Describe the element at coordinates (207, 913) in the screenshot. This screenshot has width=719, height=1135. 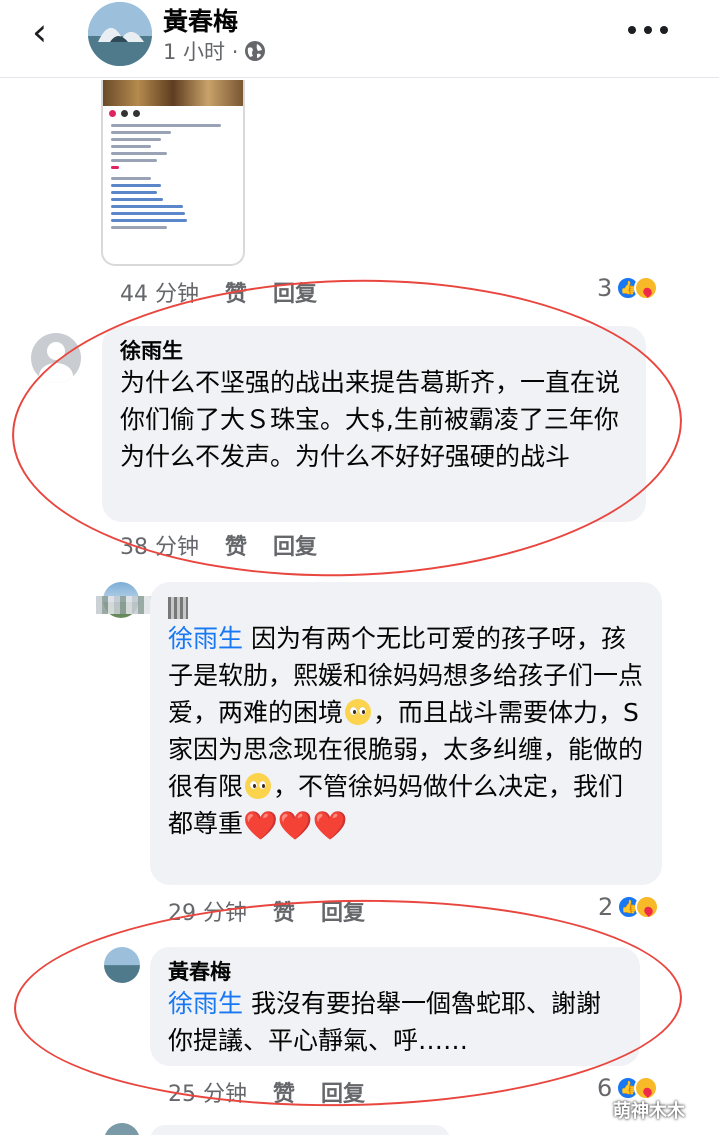
I see `timestamp: 29 分钟` at that location.